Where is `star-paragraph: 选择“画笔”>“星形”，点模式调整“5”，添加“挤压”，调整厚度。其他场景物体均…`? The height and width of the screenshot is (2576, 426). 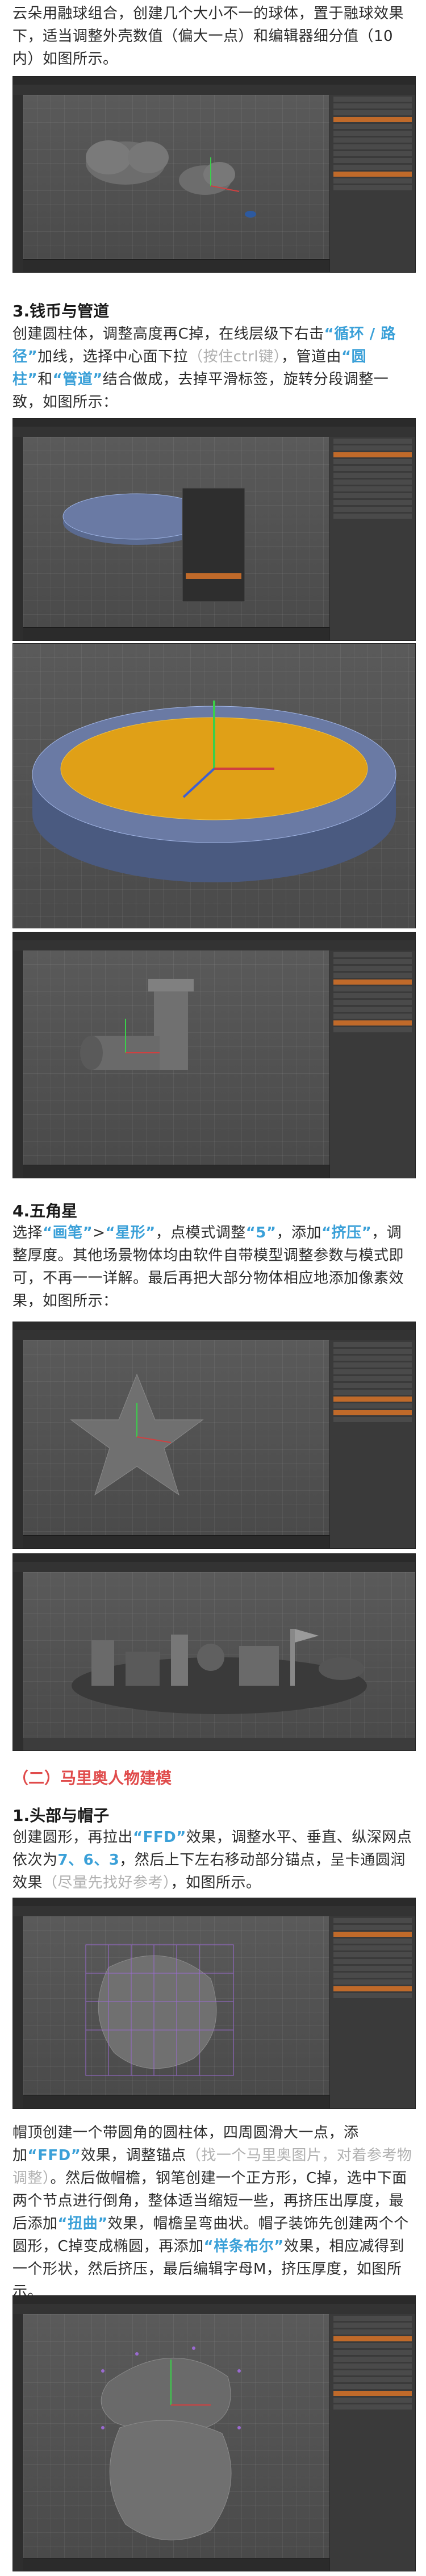 star-paragraph: 选择“画笔”>“星形”，点模式调整“5”，添加“挤压”，调整厚度。其他场景物体均… is located at coordinates (208, 1267).